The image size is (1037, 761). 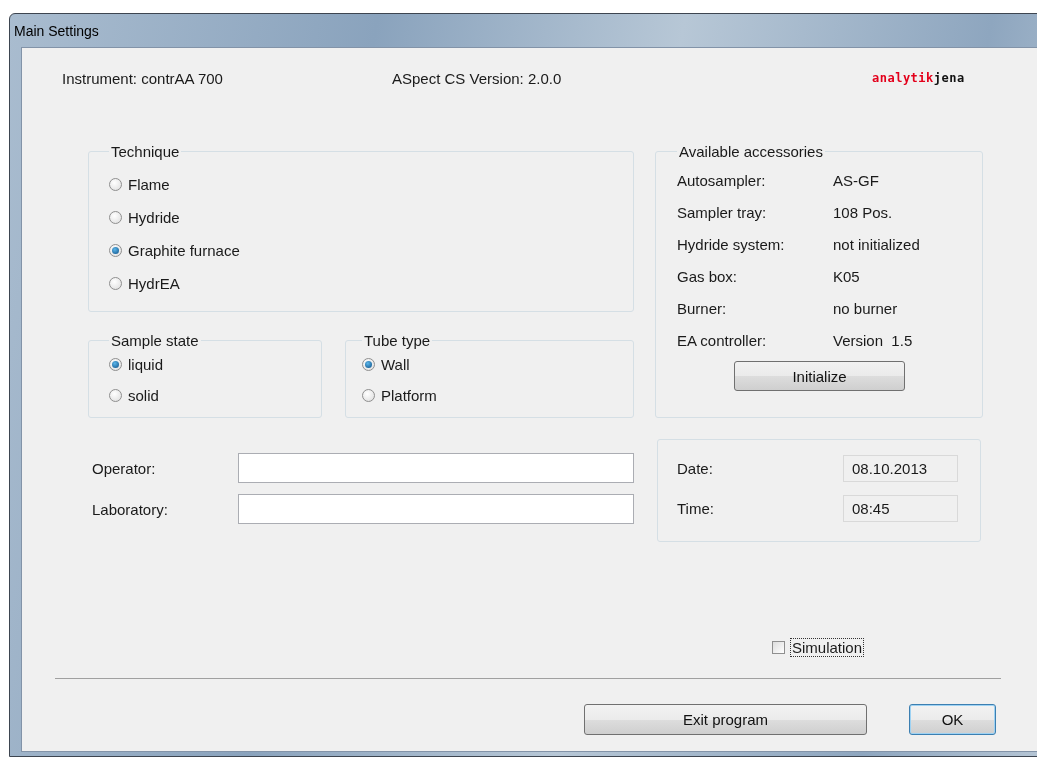 What do you see at coordinates (873, 340) in the screenshot?
I see `accessory-value: Version 1.5` at bounding box center [873, 340].